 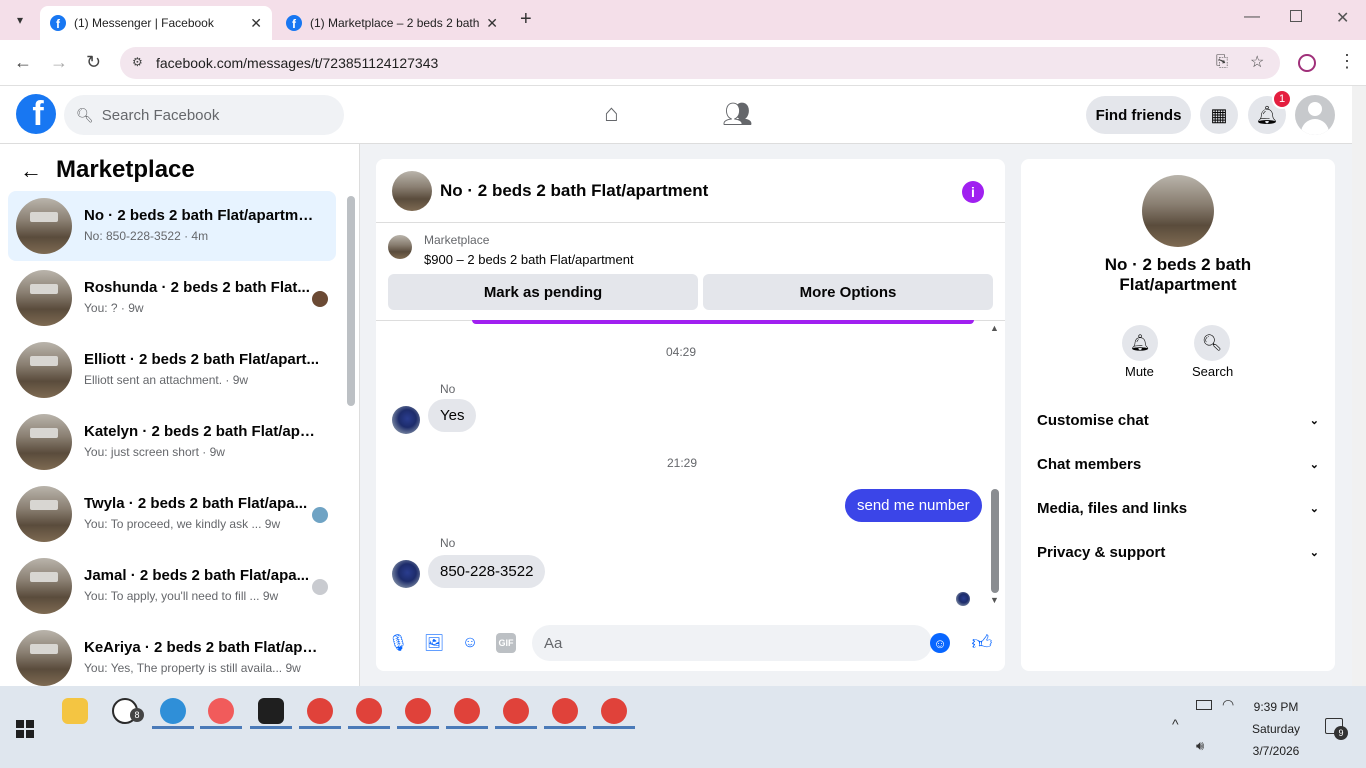 I want to click on privacy-support-section: Privacy & support ⌄, so click(x=1178, y=552).